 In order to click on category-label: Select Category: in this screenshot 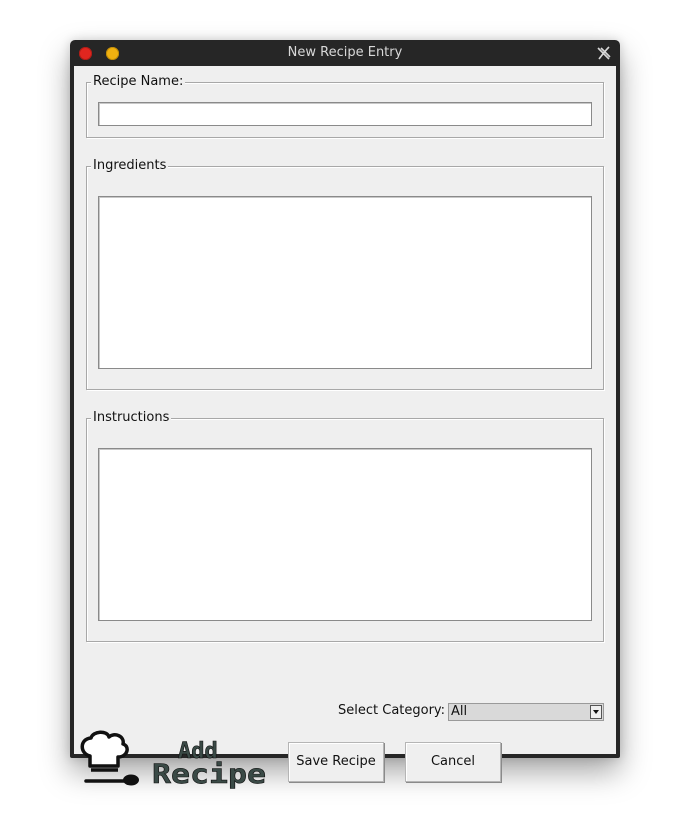, I will do `click(392, 710)`.